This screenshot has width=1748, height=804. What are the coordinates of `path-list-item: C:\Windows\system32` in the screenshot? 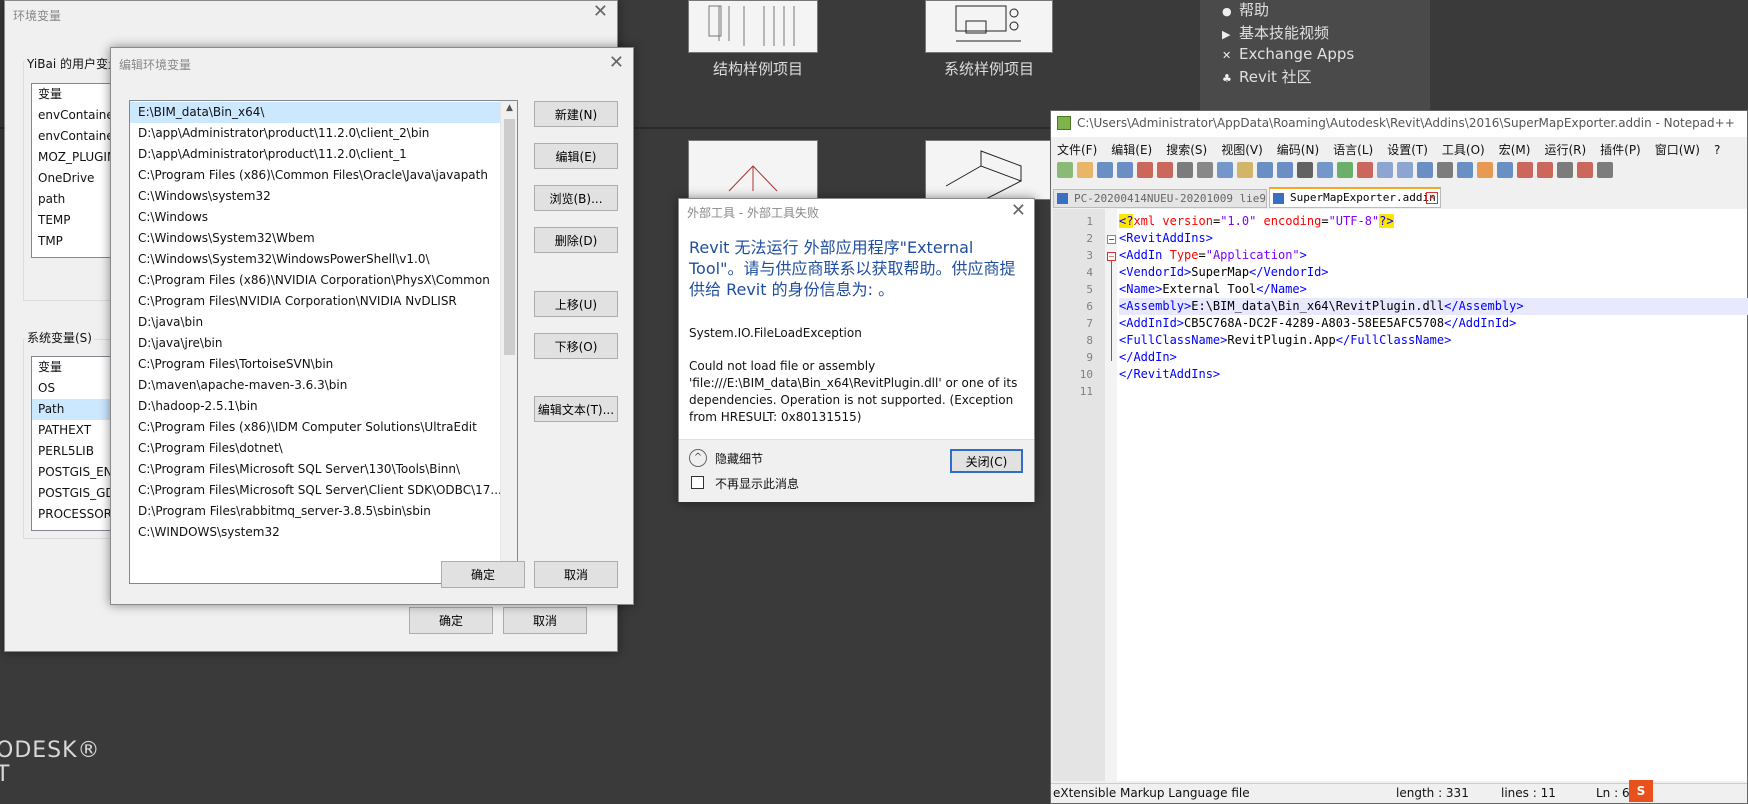 It's located at (315, 196).